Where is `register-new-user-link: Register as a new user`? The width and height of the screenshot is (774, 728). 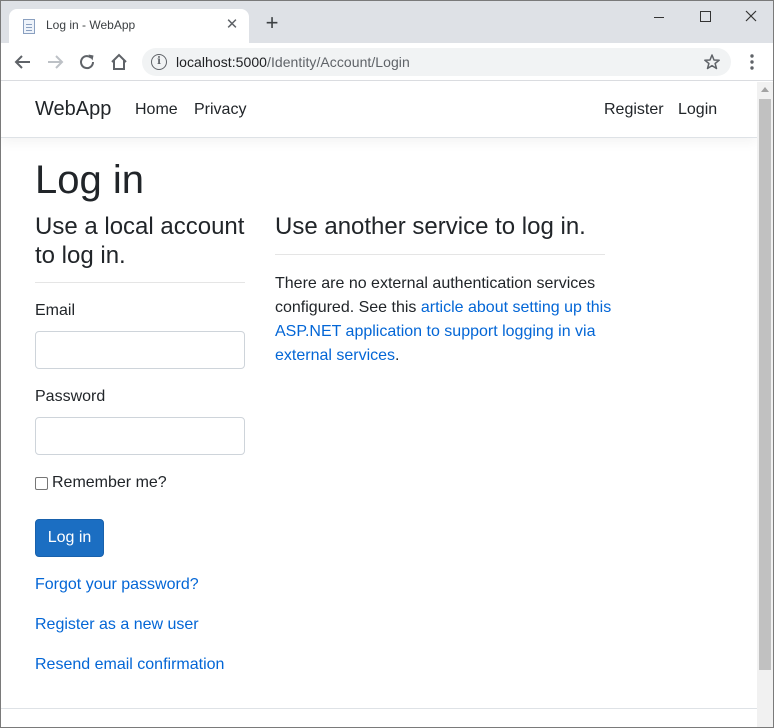
register-new-user-link: Register as a new user is located at coordinates (117, 625).